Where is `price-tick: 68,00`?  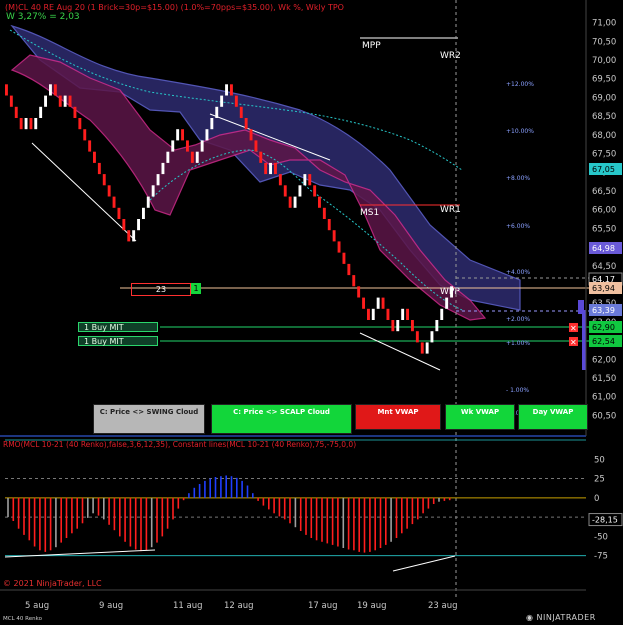
price-tick: 68,00 is located at coordinates (604, 136).